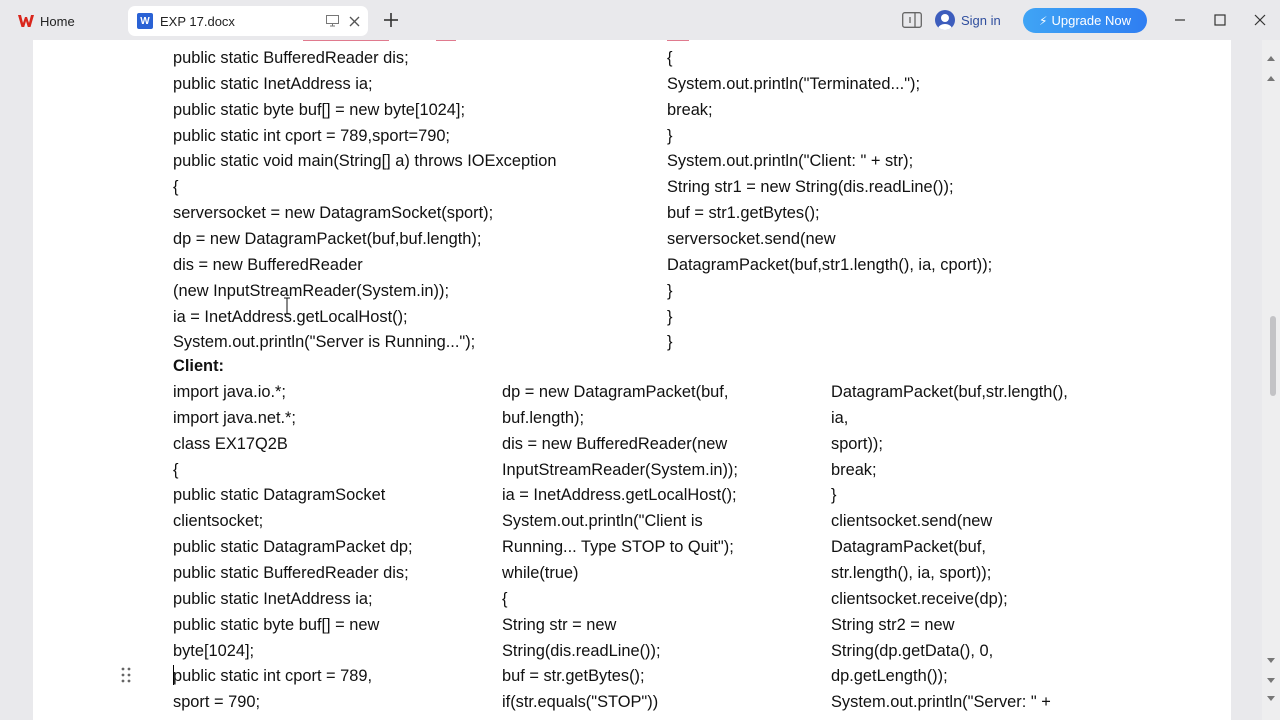  Describe the element at coordinates (559, 624) in the screenshot. I see `code-line: String str = new` at that location.